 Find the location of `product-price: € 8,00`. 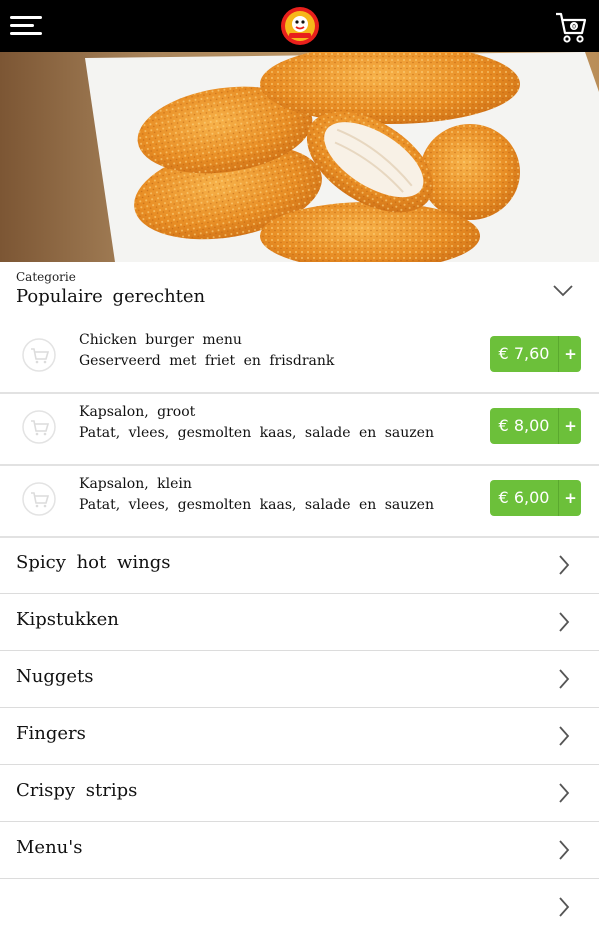

product-price: € 8,00 is located at coordinates (524, 425).